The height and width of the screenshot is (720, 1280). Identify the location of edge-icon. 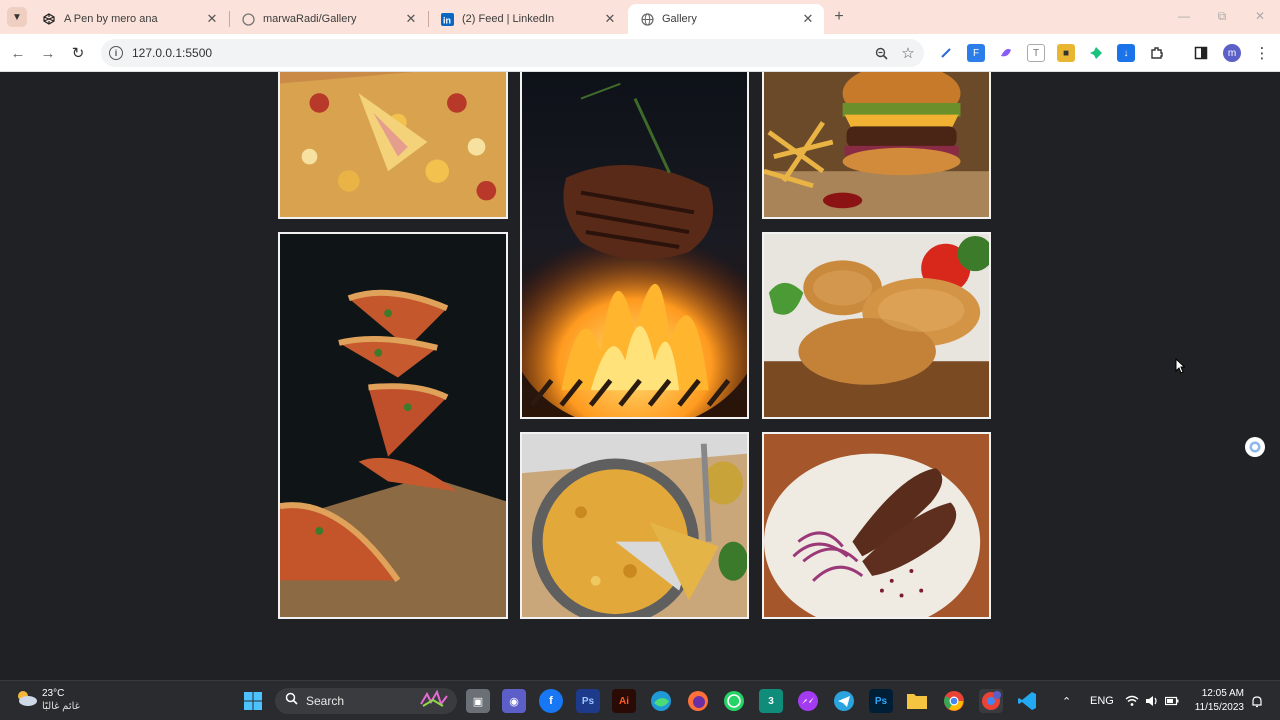
(661, 701).